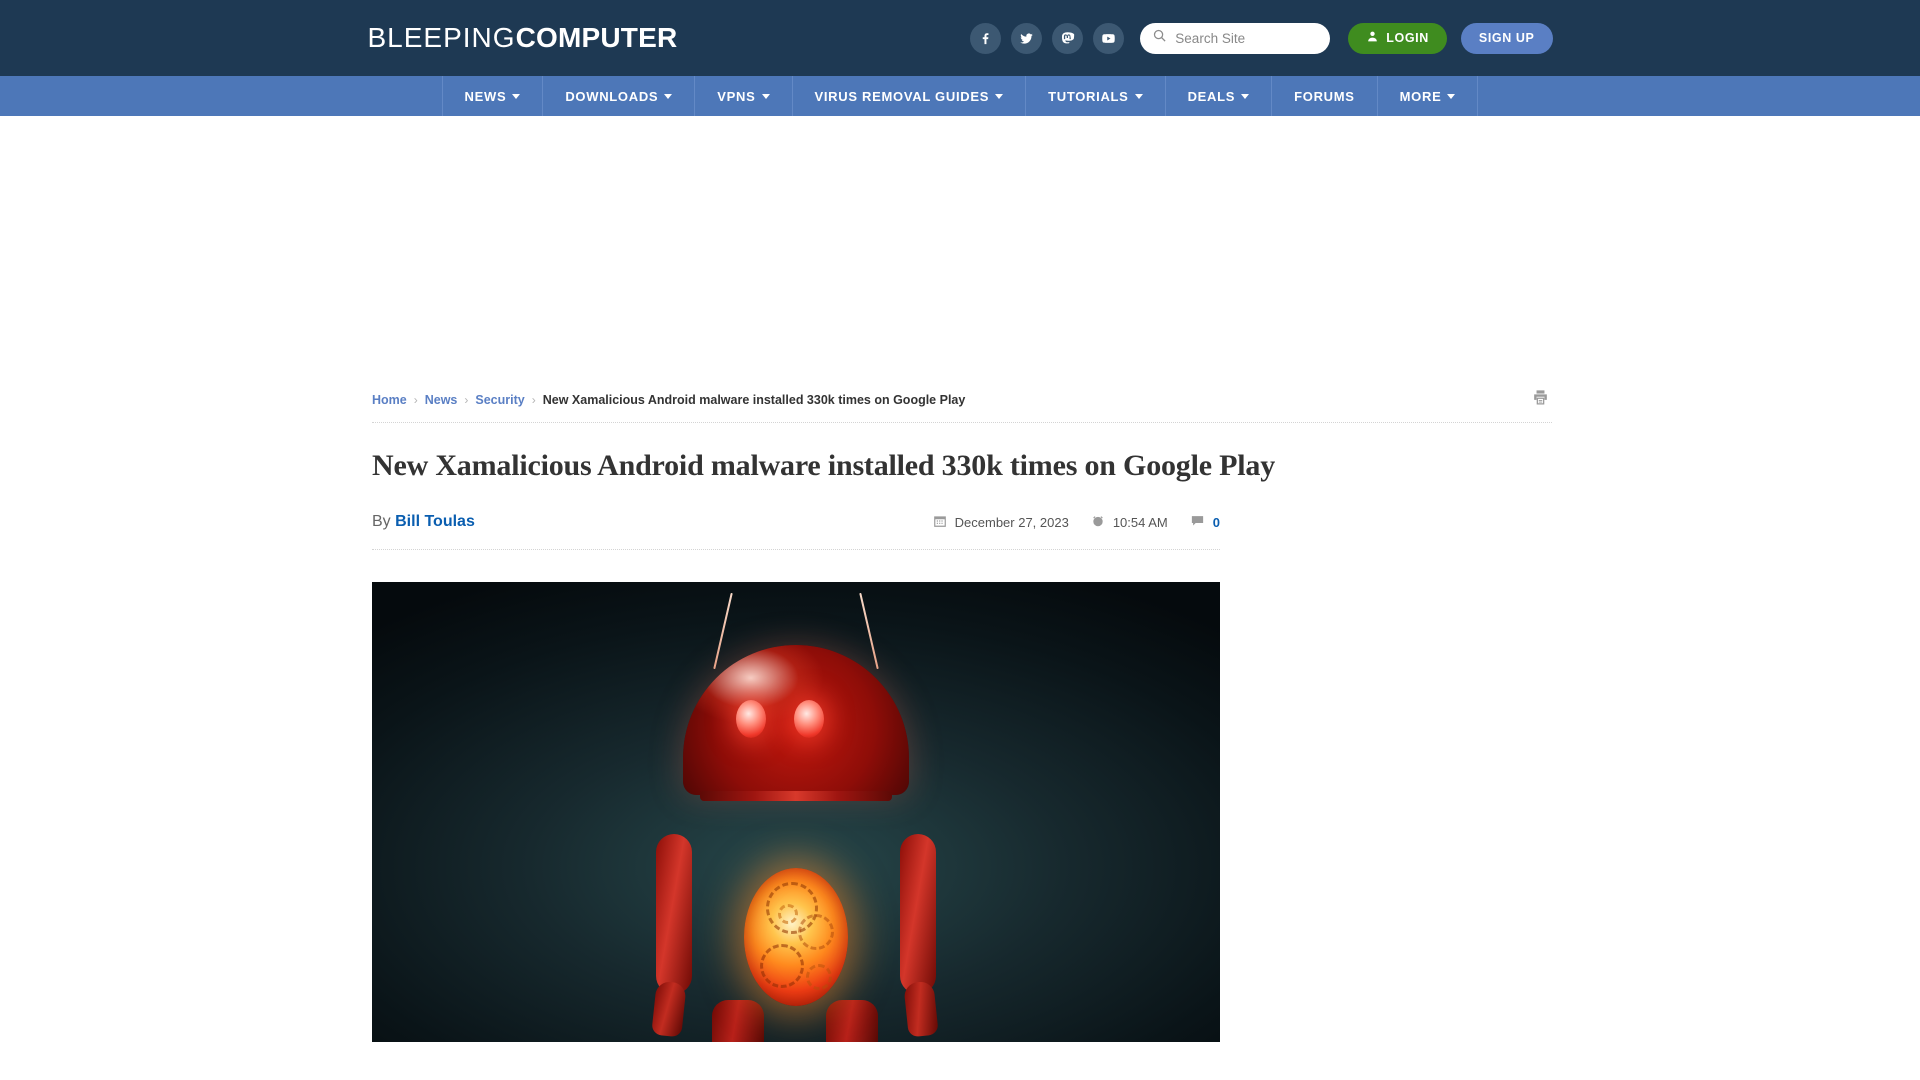 The width and height of the screenshot is (1920, 1080). I want to click on nav-item-forums: FORUMS, so click(1325, 96).